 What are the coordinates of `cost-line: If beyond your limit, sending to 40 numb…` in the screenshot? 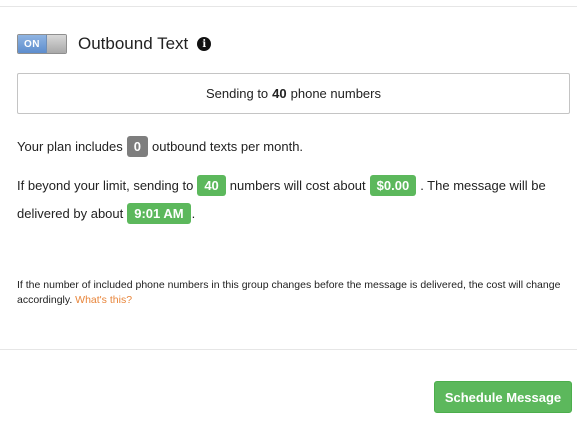 It's located at (281, 185).